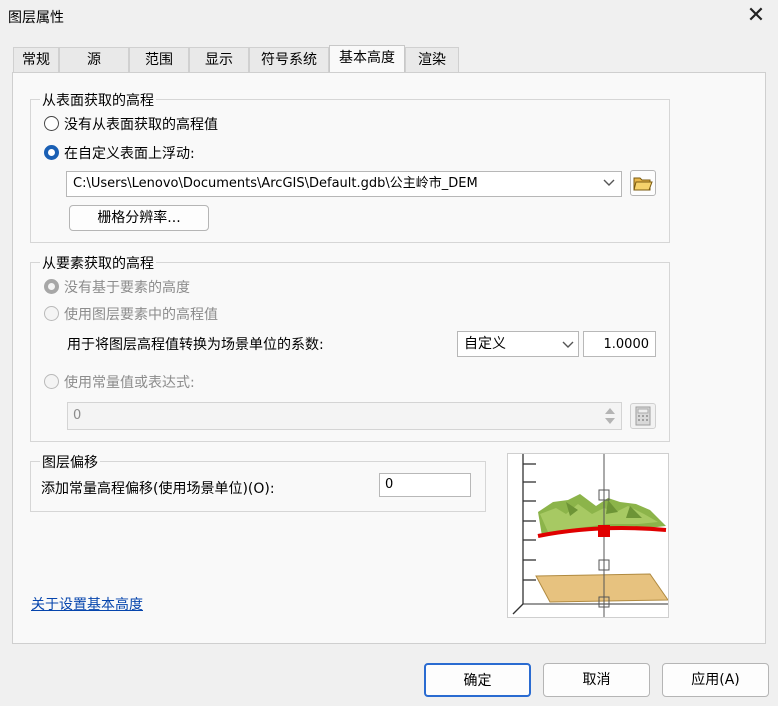 Image resolution: width=778 pixels, height=706 pixels. I want to click on radio-float-surface, so click(51, 152).